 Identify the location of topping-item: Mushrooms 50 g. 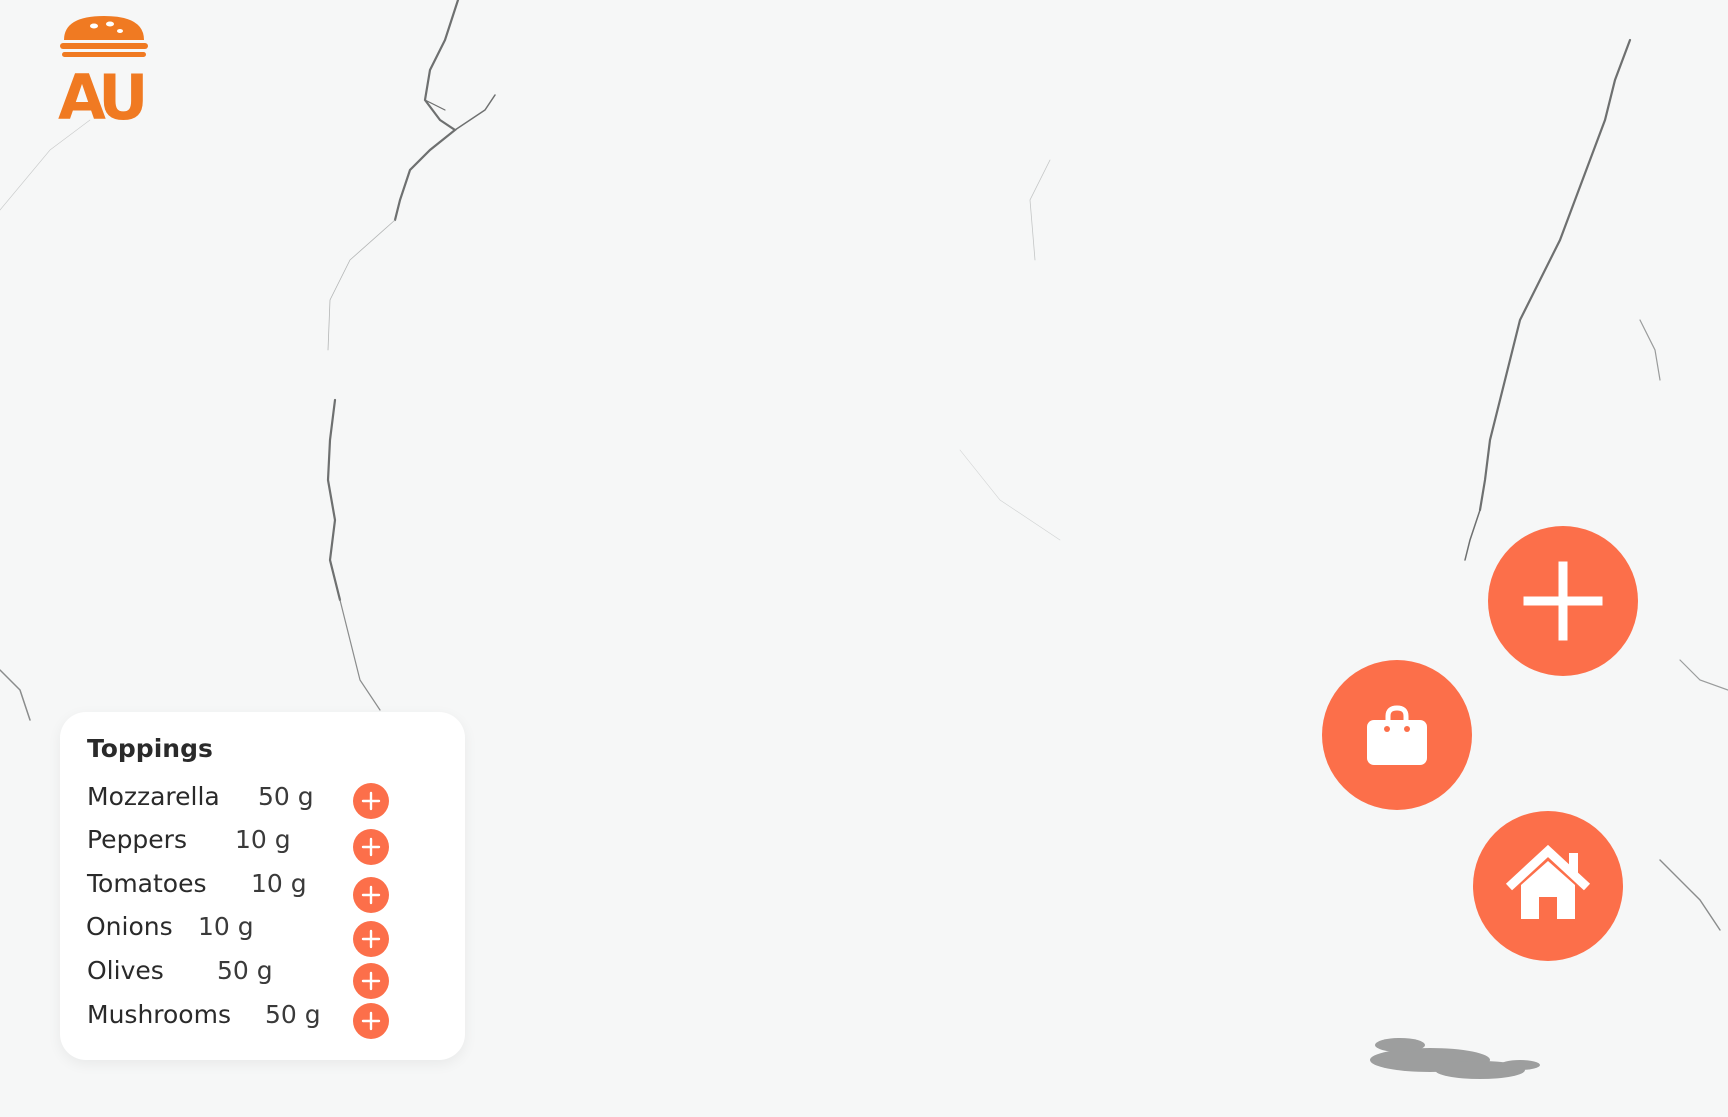
(267, 1015).